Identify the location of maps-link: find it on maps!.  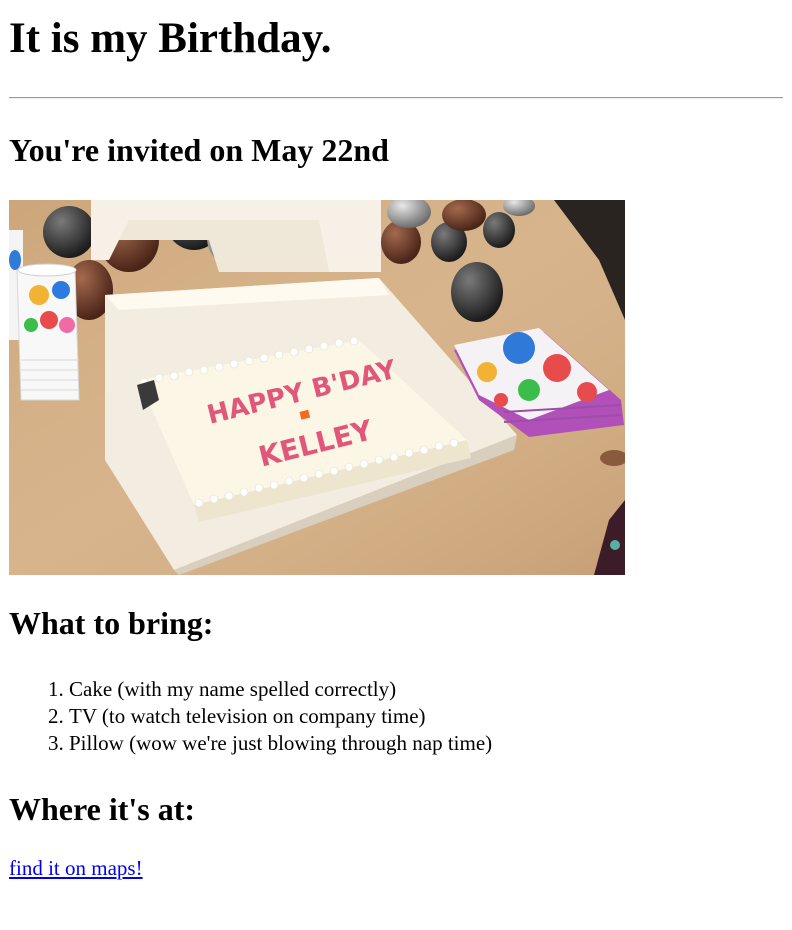
(76, 868).